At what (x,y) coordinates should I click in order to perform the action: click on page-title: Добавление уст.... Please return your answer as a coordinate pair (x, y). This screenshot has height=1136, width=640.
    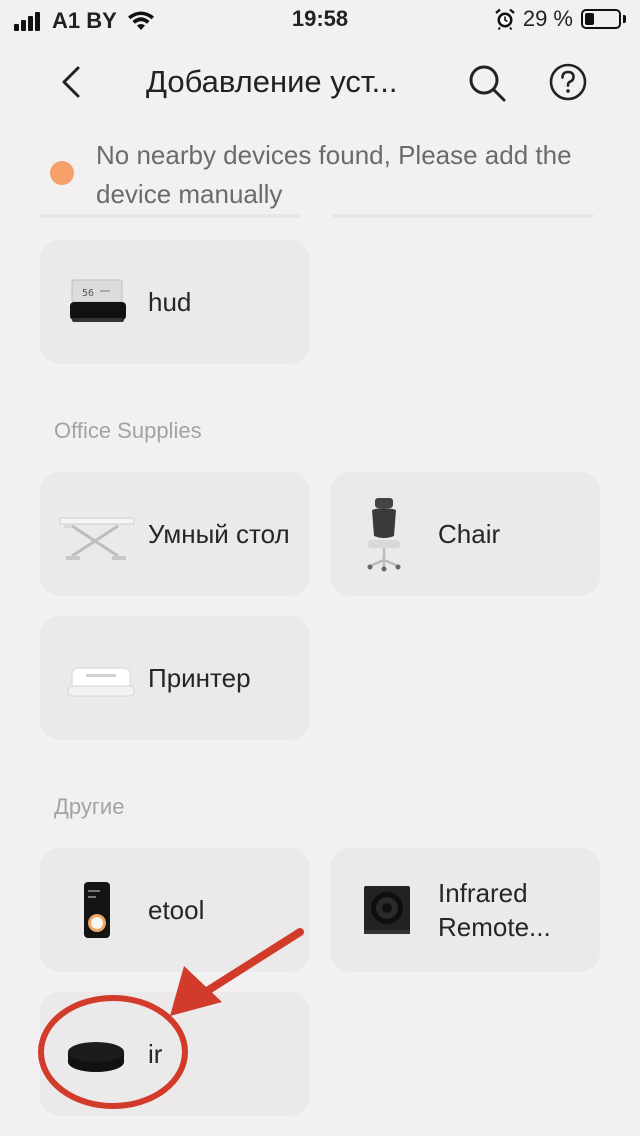
    Looking at the image, I should click on (272, 81).